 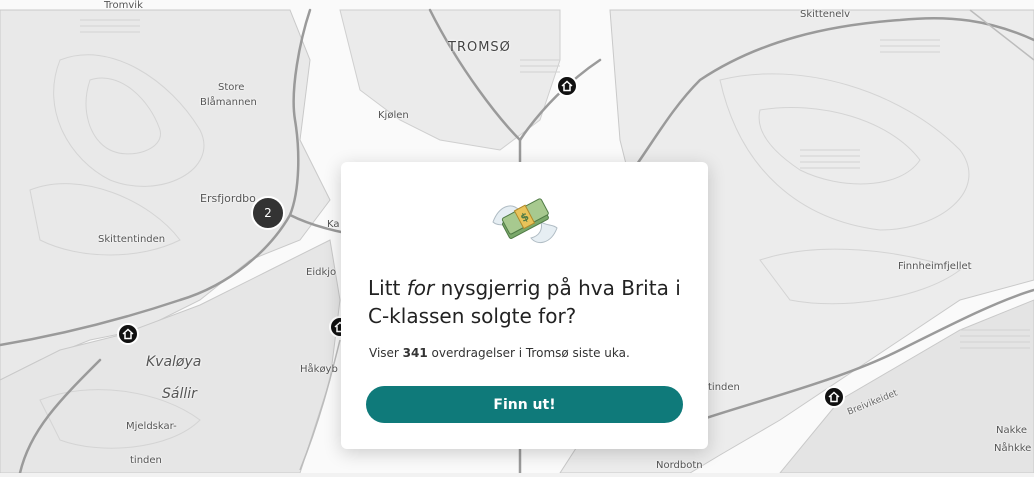 What do you see at coordinates (132, 239) in the screenshot?
I see `map-label-skittentinden: Skittentinden` at bounding box center [132, 239].